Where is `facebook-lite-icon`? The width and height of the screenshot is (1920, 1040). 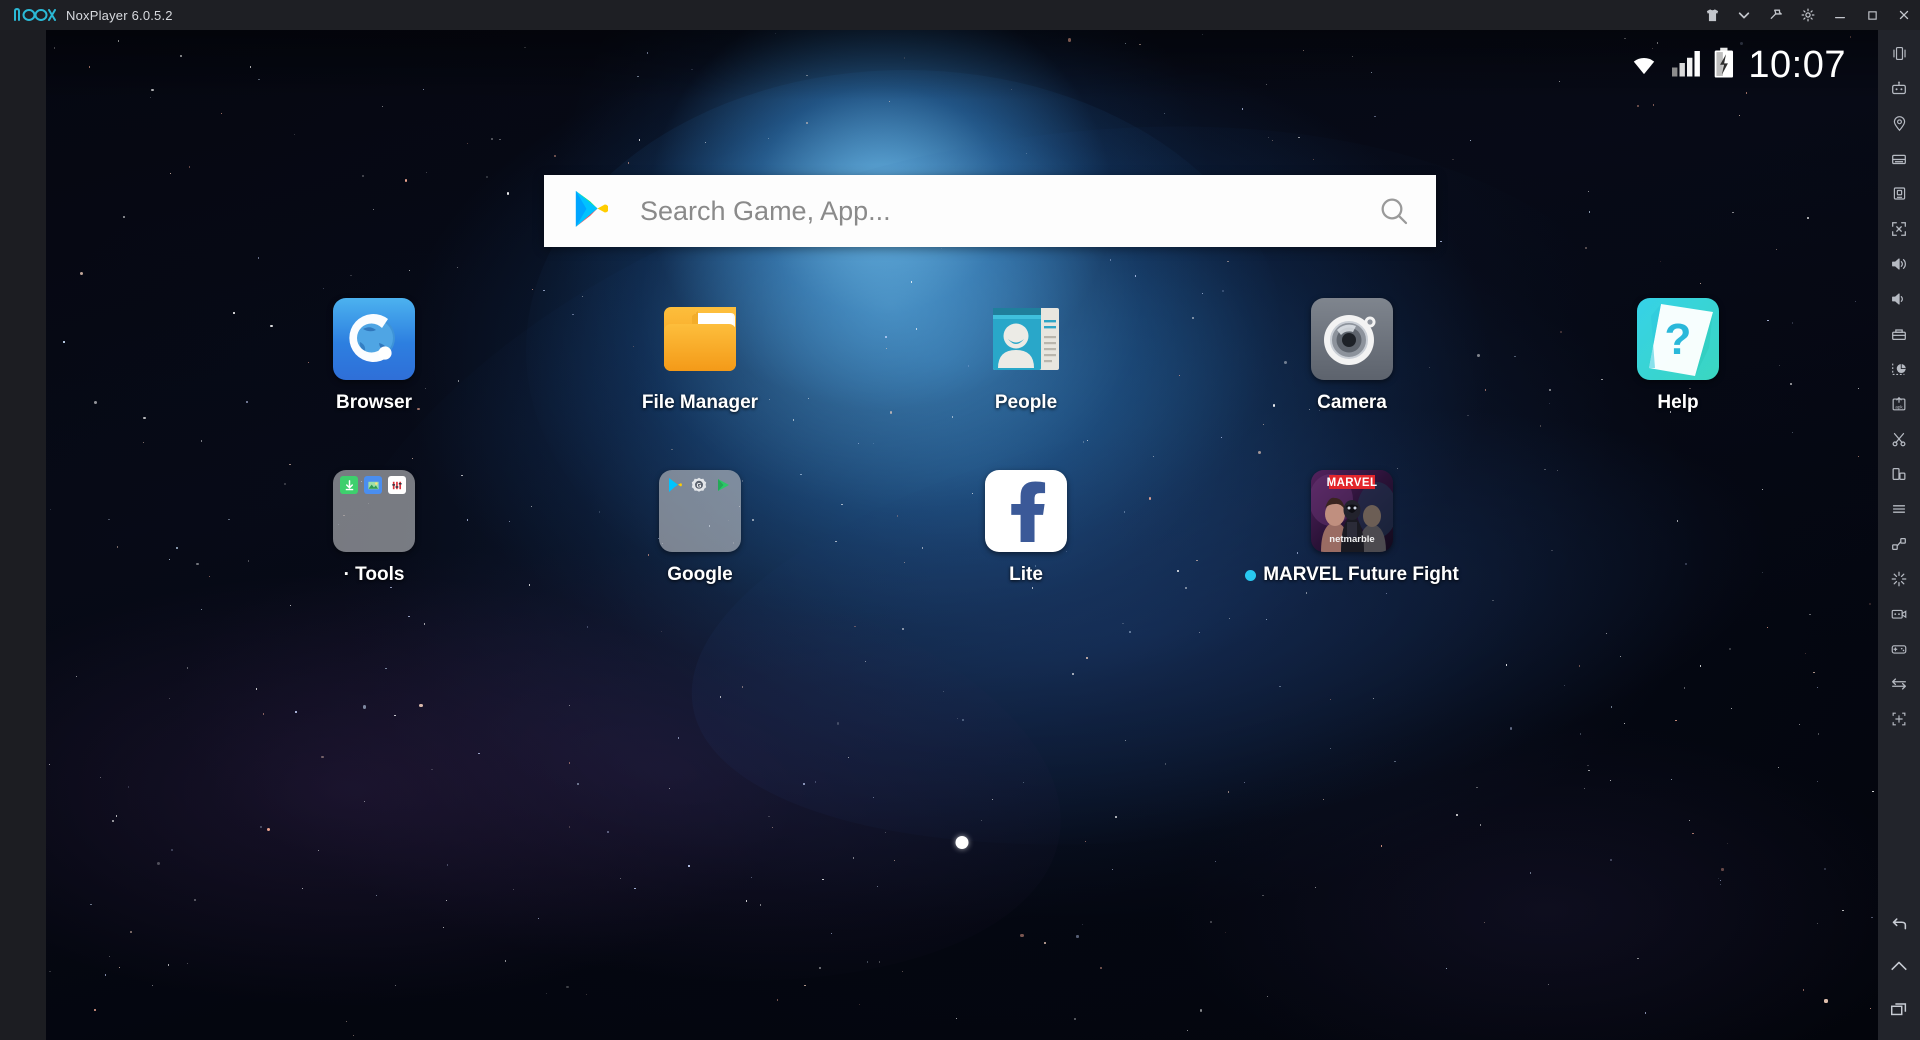
facebook-lite-icon is located at coordinates (1026, 511).